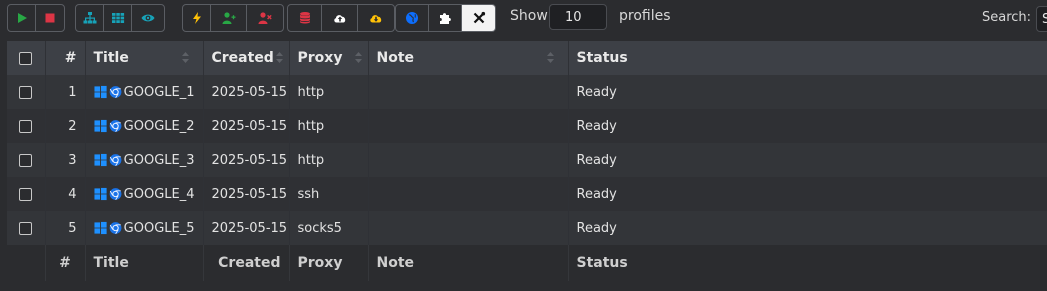 This screenshot has height=291, width=1047. I want to click on toolbar: Show profiles Search:, so click(523, 18).